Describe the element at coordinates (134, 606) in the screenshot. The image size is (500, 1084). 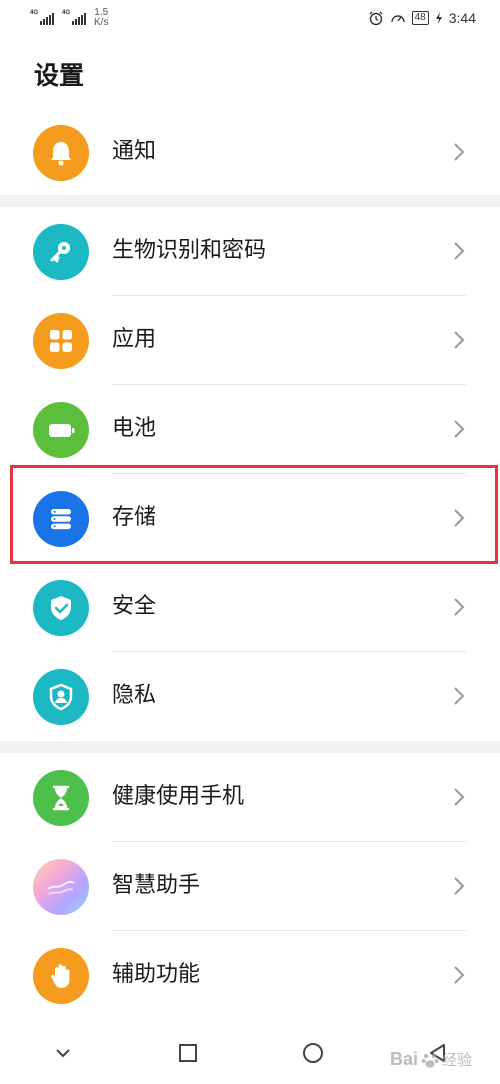
I see `settings-item-label: 安全` at that location.